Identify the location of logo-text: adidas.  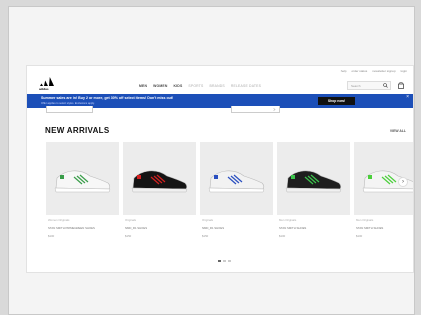
(44, 89).